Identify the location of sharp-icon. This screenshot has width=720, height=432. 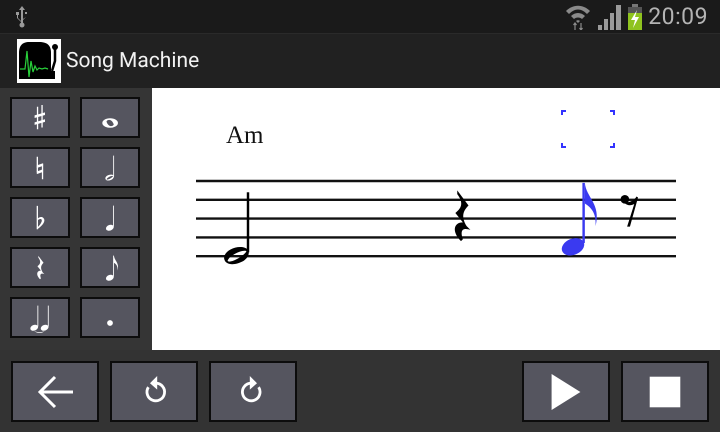
(40, 117).